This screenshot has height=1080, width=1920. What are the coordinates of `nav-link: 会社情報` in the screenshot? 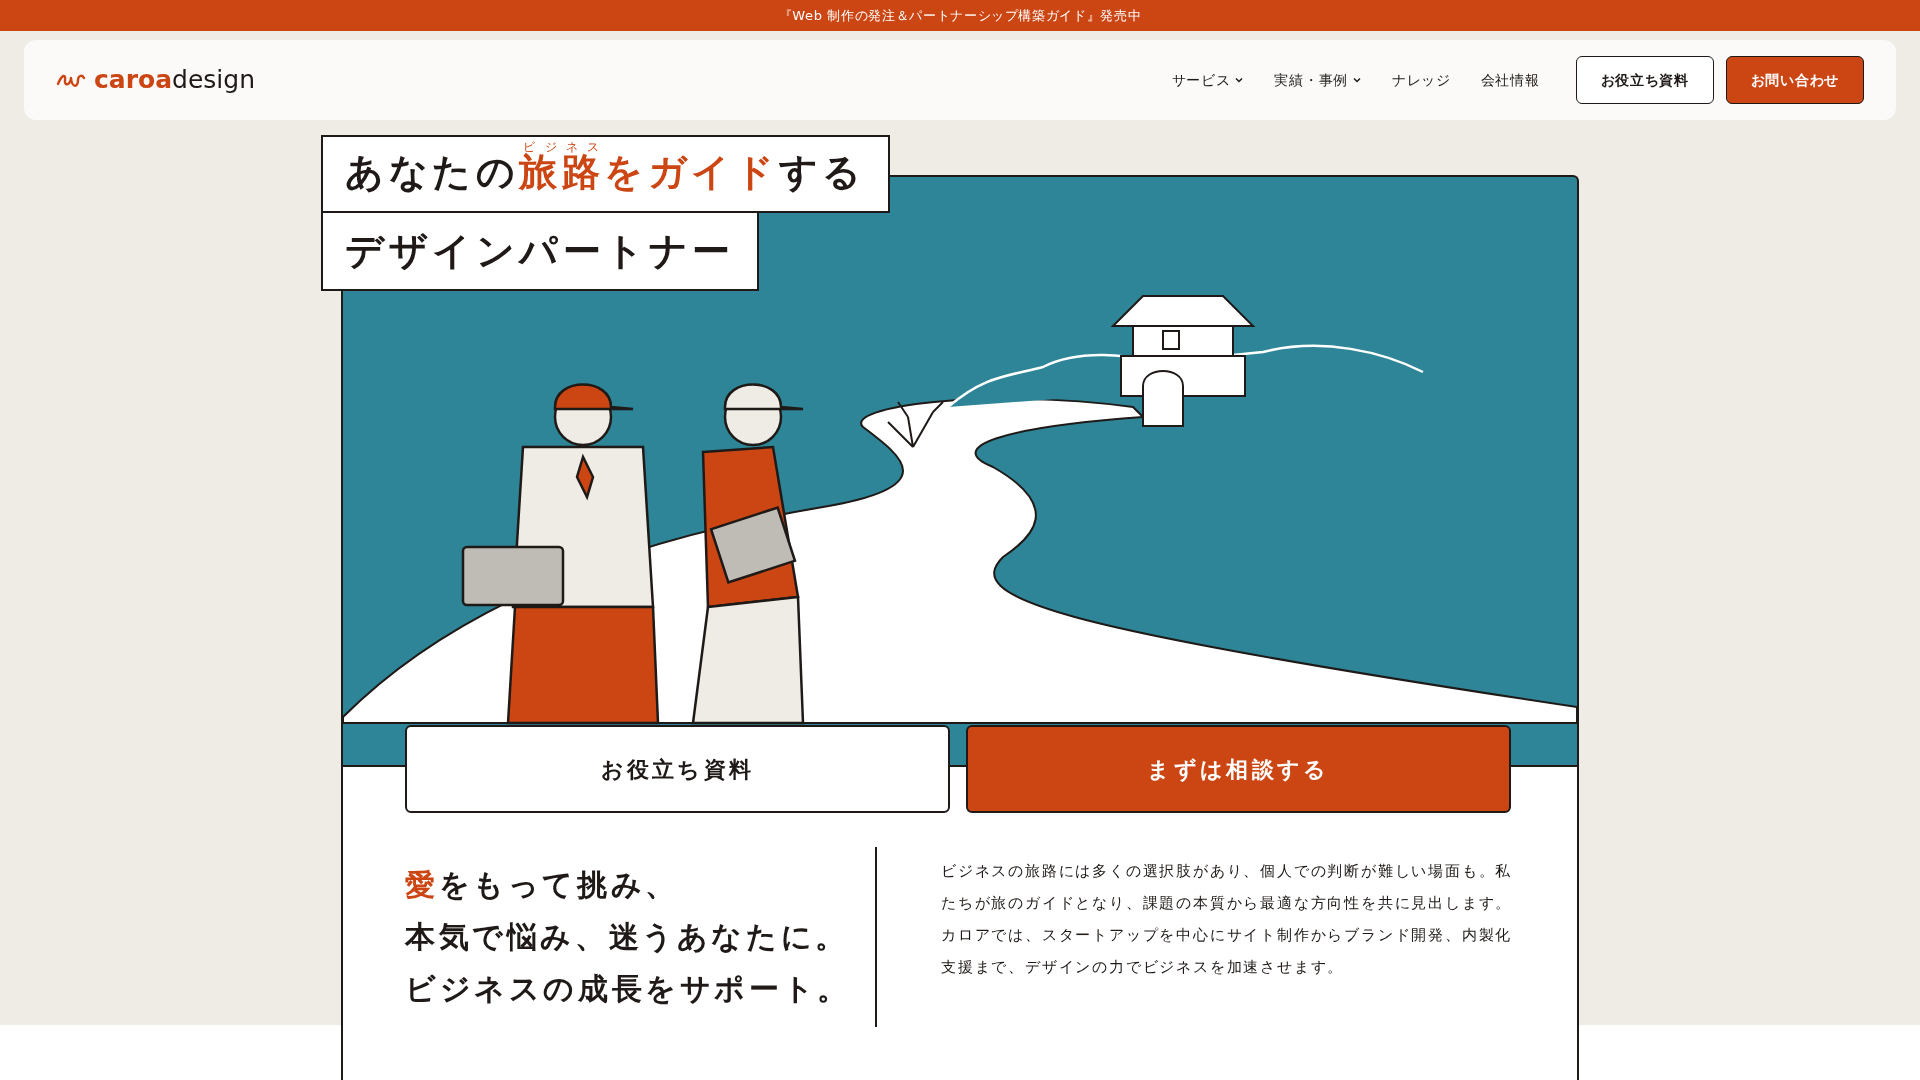 It's located at (1510, 80).